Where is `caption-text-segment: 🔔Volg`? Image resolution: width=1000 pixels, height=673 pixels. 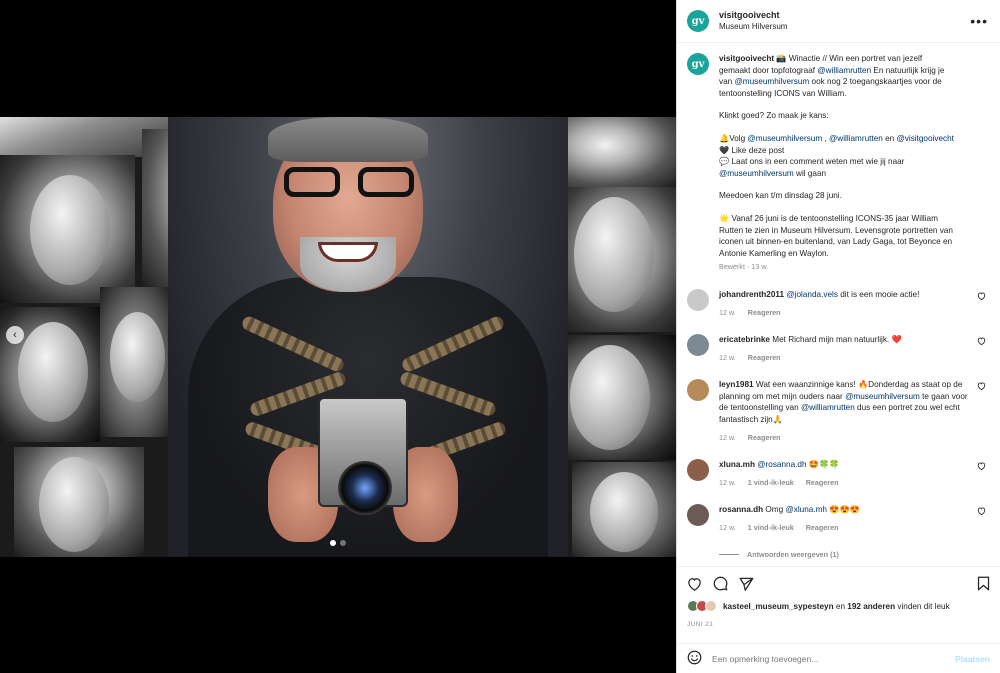 caption-text-segment: 🔔Volg is located at coordinates (733, 138).